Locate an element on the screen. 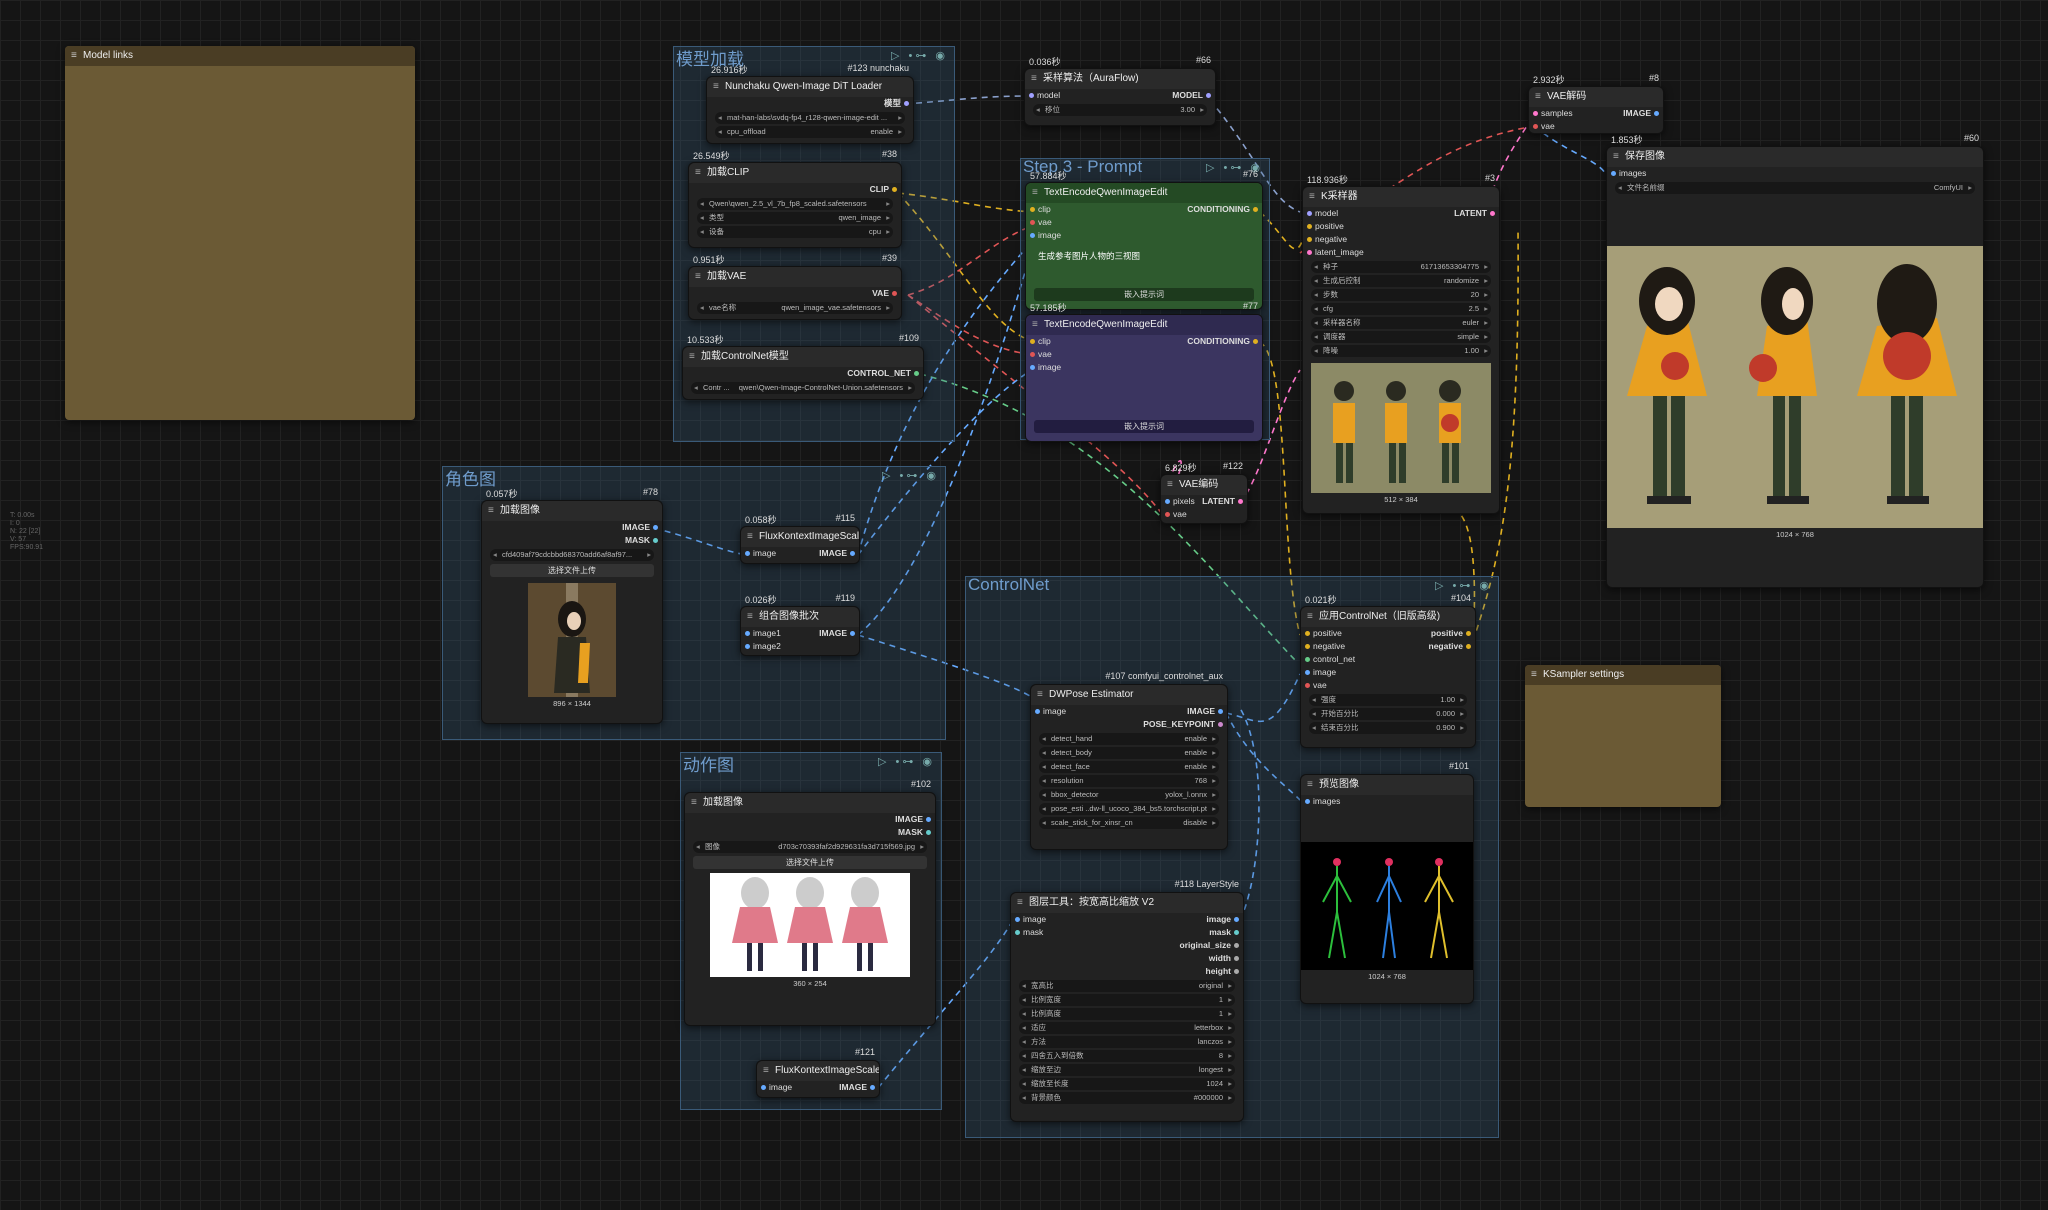 The width and height of the screenshot is (2048, 1210). node-title: Nunchaku Qwen-Image DiT Loader is located at coordinates (810, 87).